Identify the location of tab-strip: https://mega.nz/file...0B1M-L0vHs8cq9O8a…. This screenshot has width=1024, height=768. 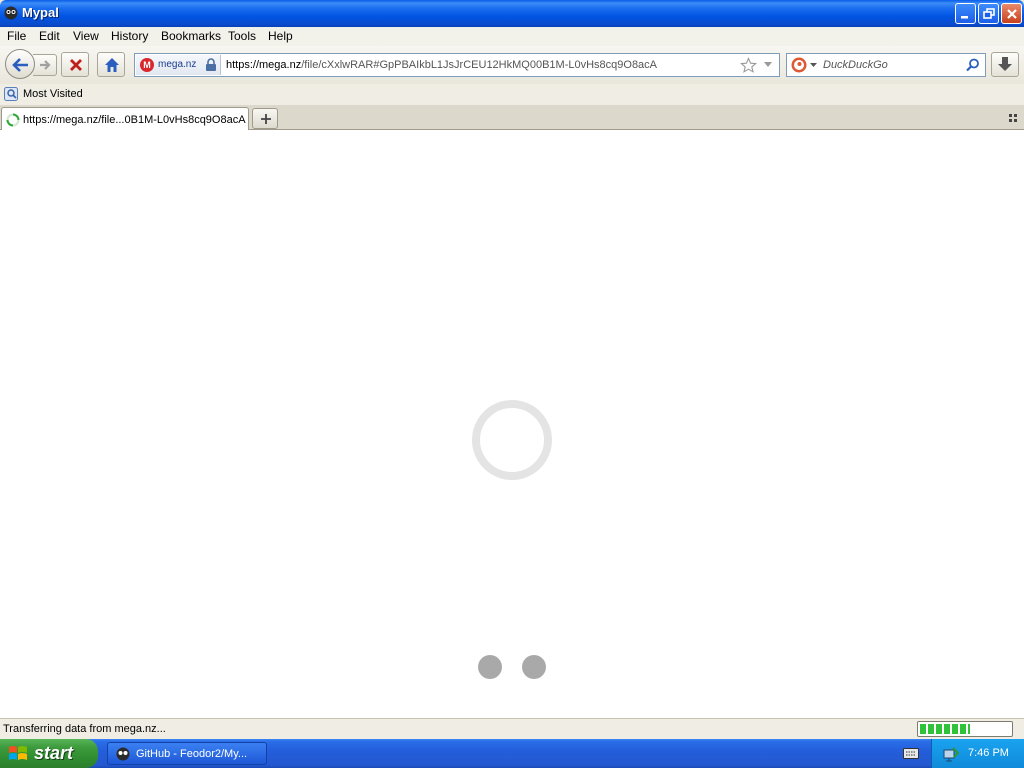
(512, 118).